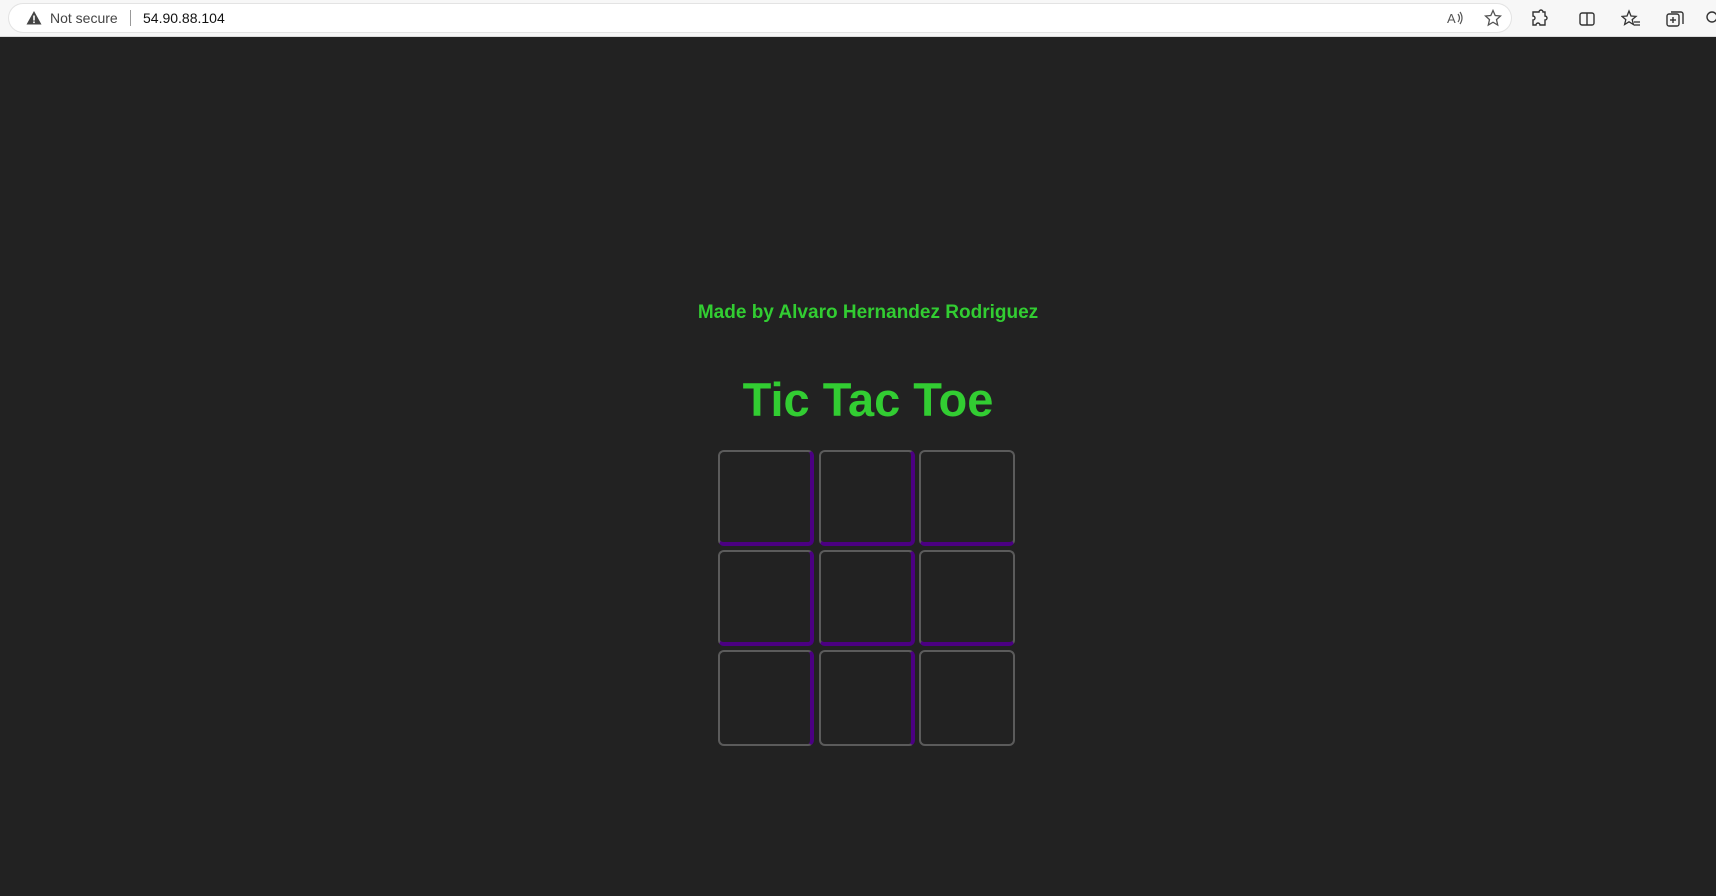 The image size is (1716, 896). Describe the element at coordinates (84, 18) in the screenshot. I see `security-label: Not secure` at that location.